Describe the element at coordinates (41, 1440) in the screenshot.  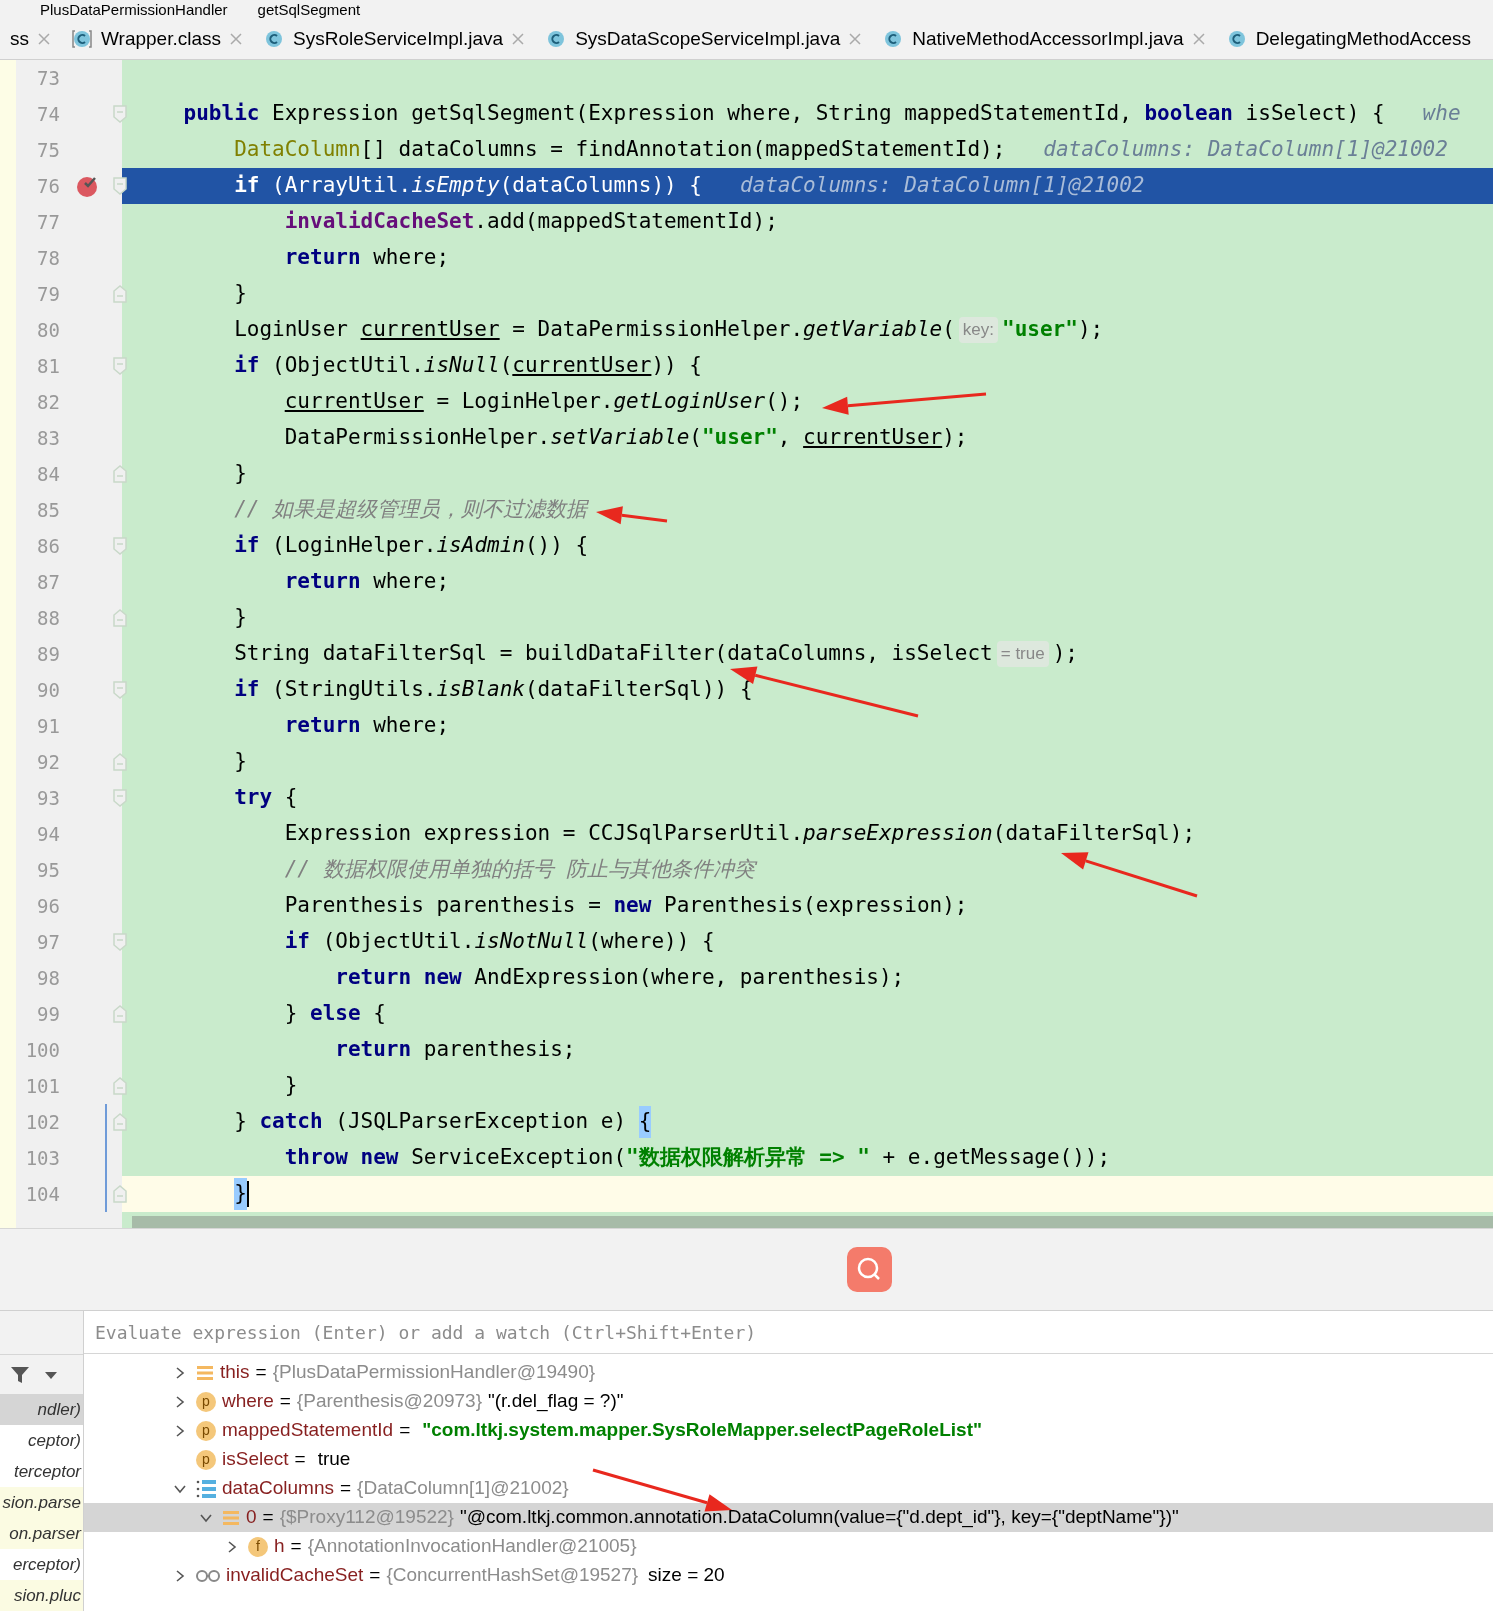
I see `stack-frame: ceptor)` at that location.